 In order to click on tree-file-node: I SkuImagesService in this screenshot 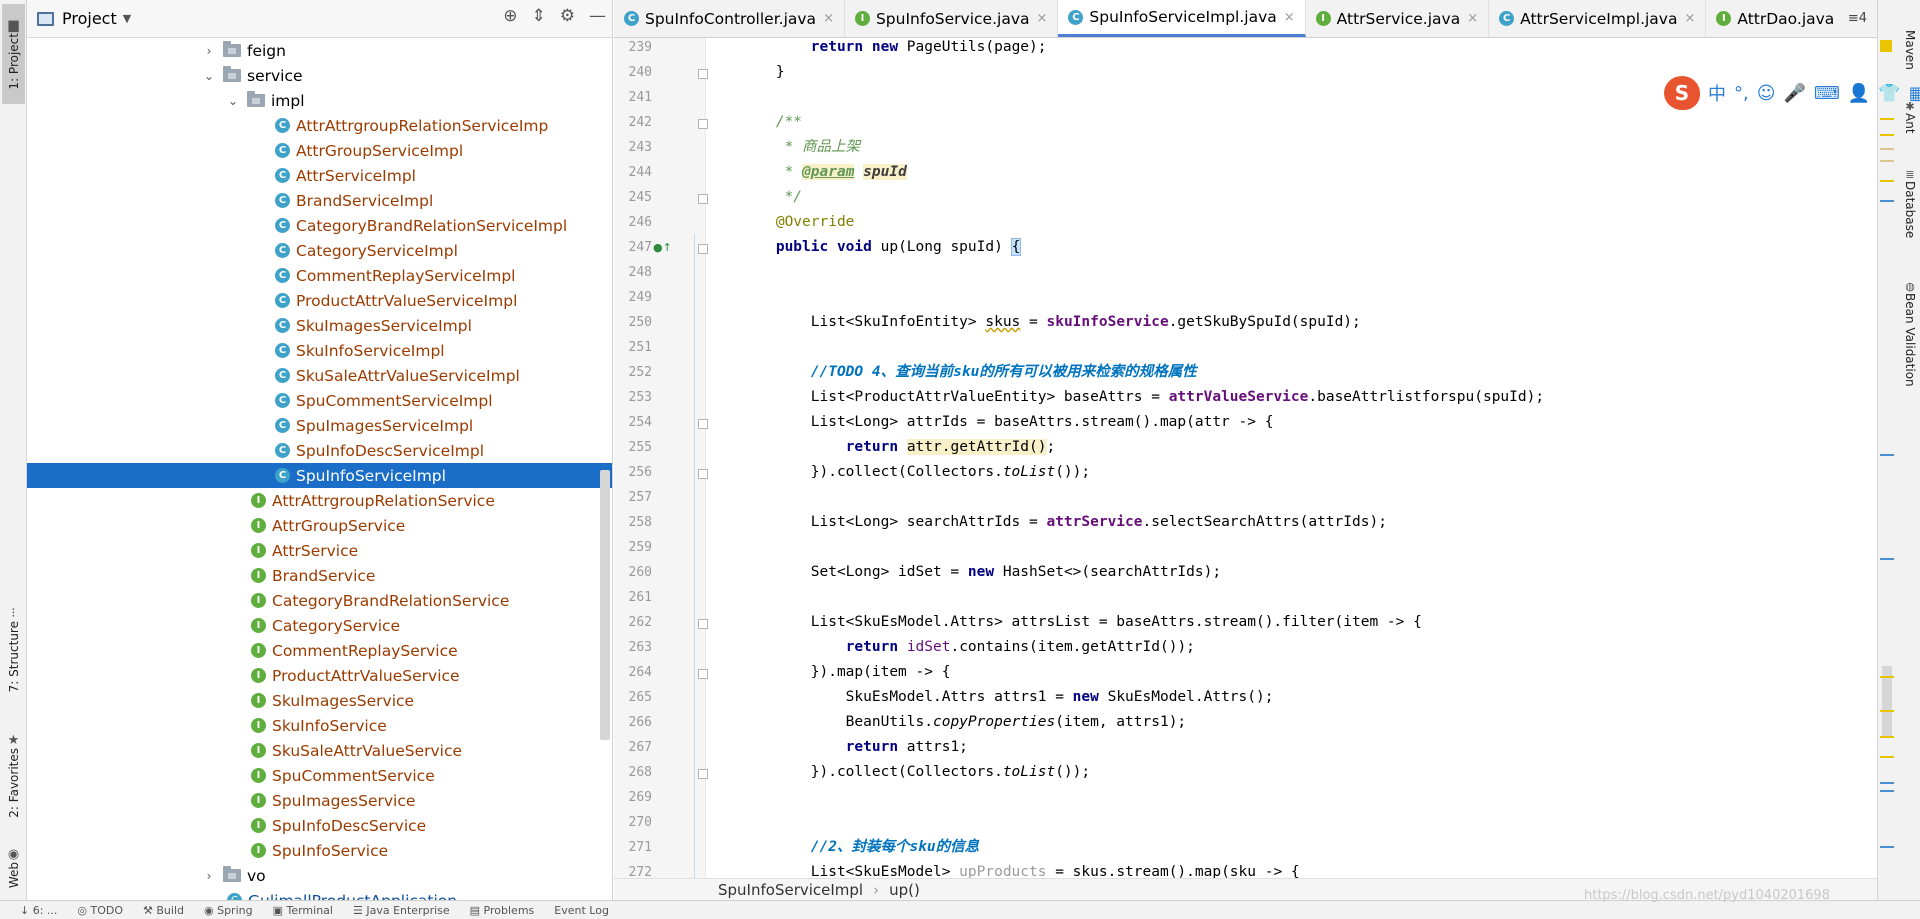, I will do `click(319, 700)`.